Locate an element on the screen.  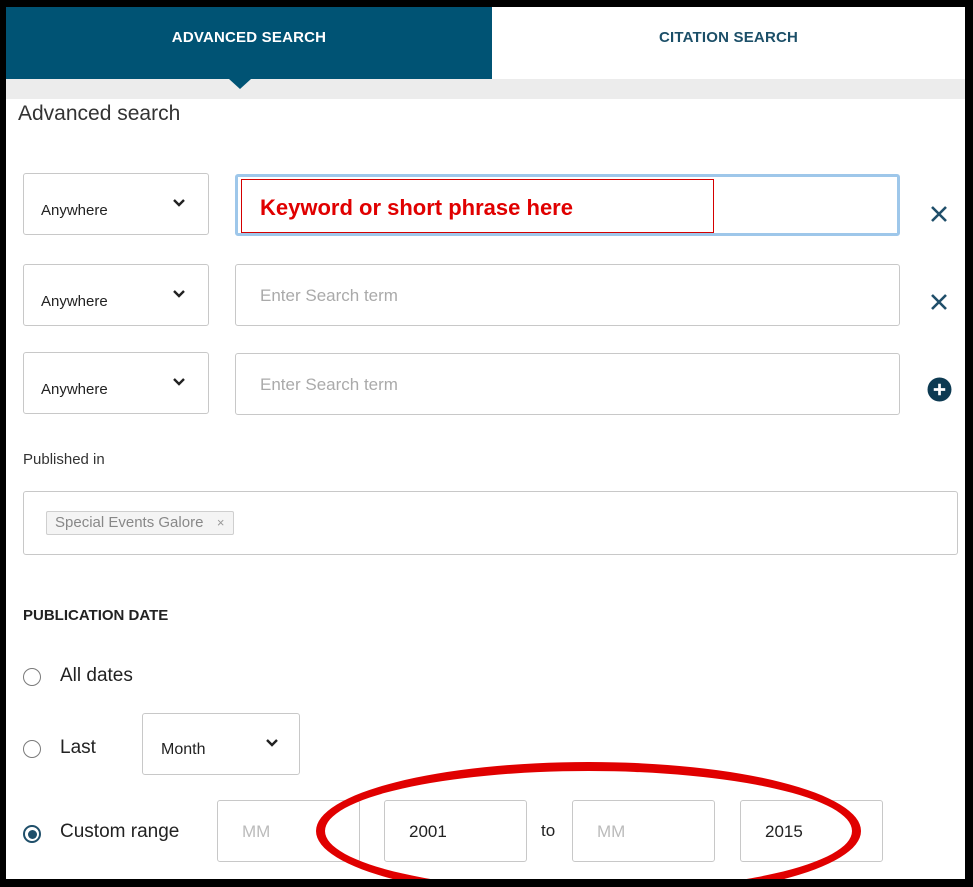
tab-divider-strip is located at coordinates (485, 89).